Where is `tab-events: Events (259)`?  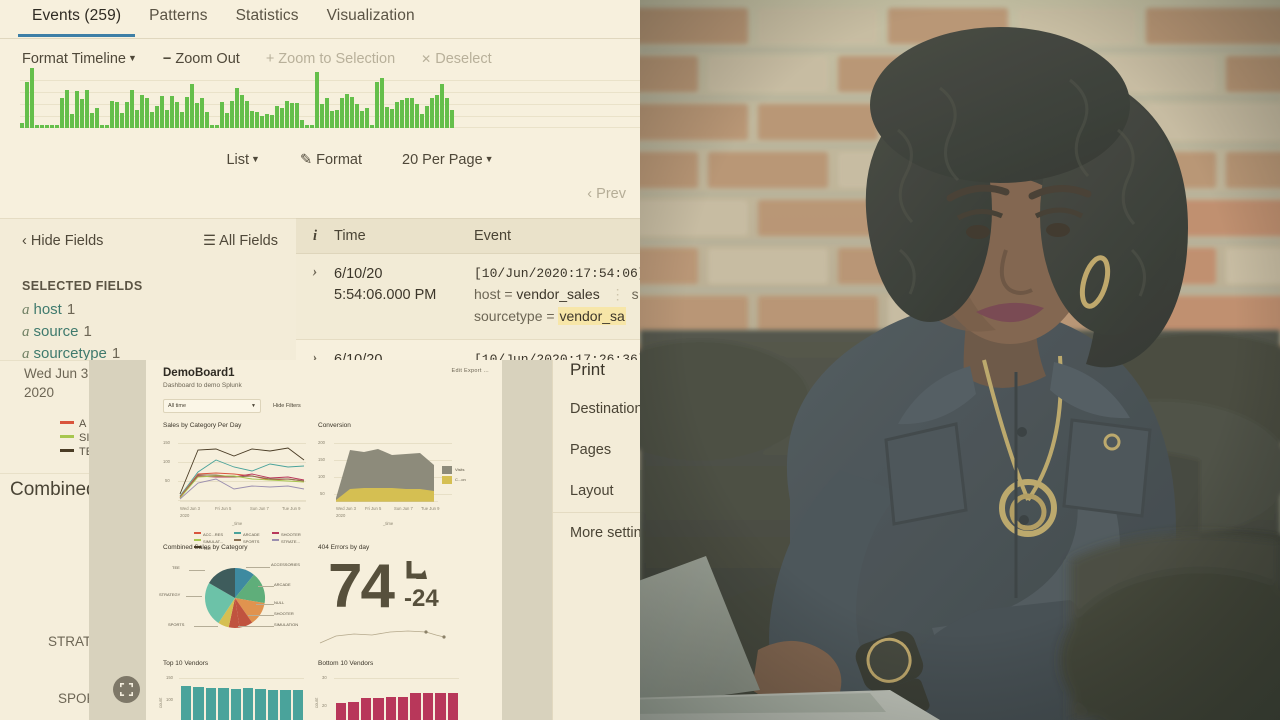
tab-events: Events (259) is located at coordinates (77, 18).